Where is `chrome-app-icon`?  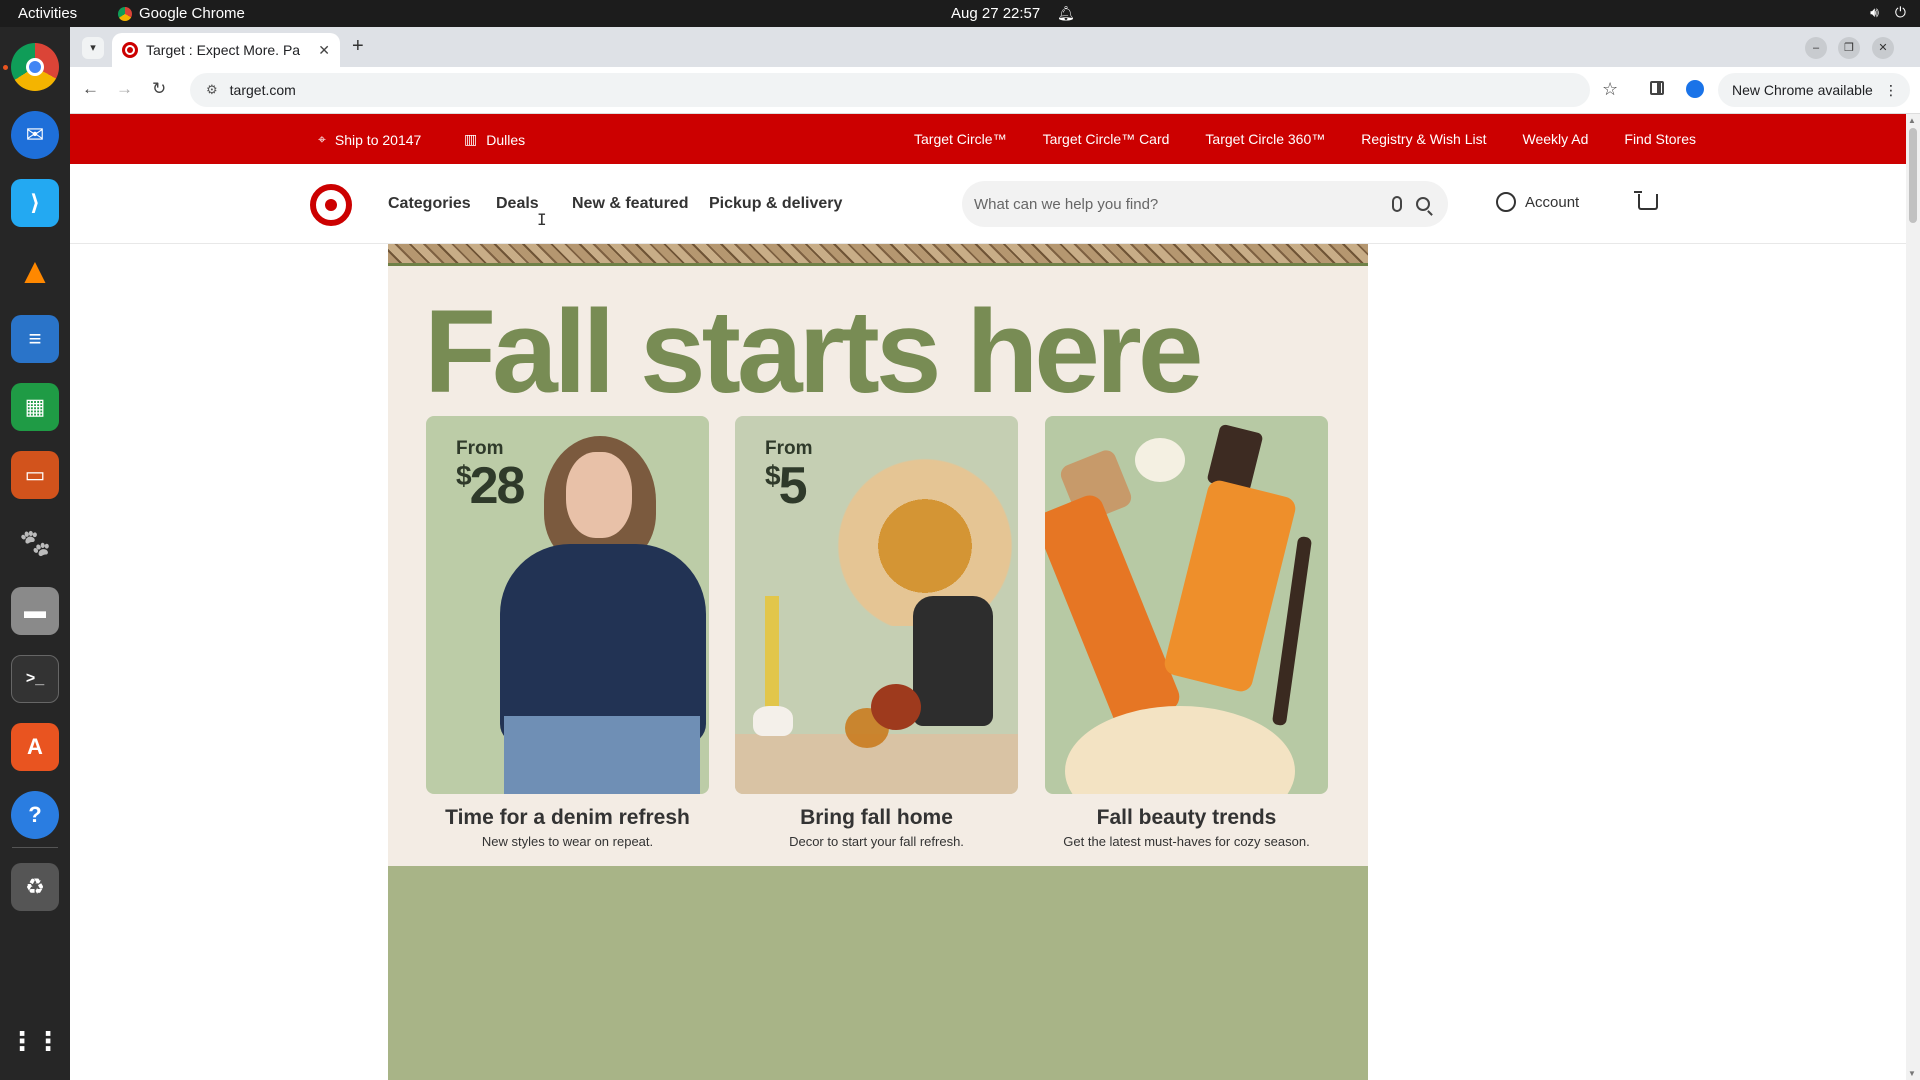
chrome-app-icon is located at coordinates (125, 13).